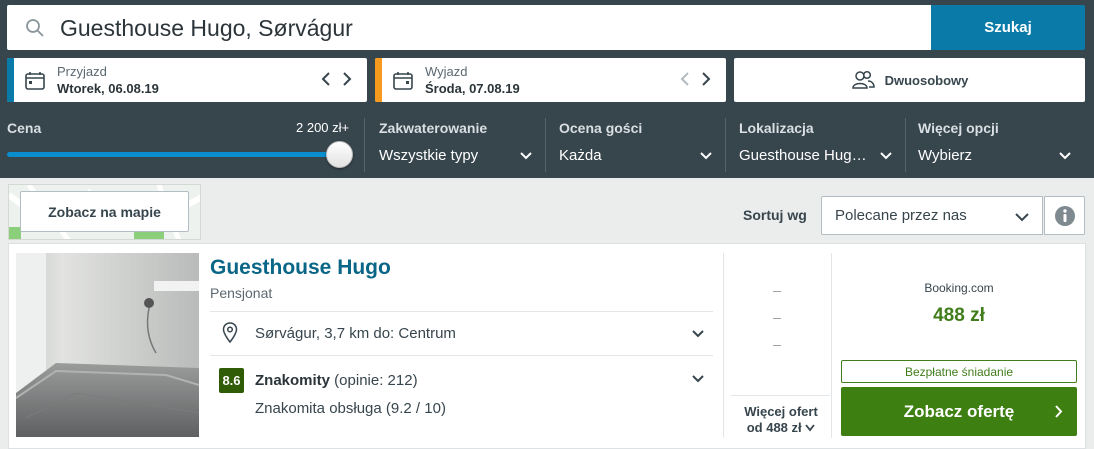 This screenshot has height=449, width=1094. I want to click on view-deal-label: Zobacz ofertę, so click(959, 411).